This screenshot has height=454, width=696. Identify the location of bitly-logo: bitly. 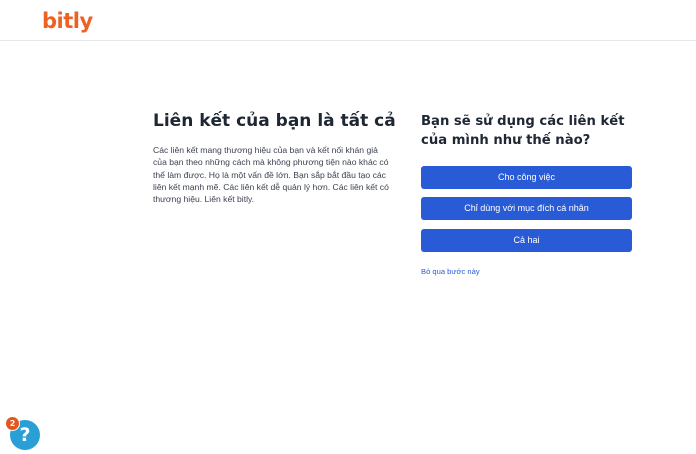
(67, 21).